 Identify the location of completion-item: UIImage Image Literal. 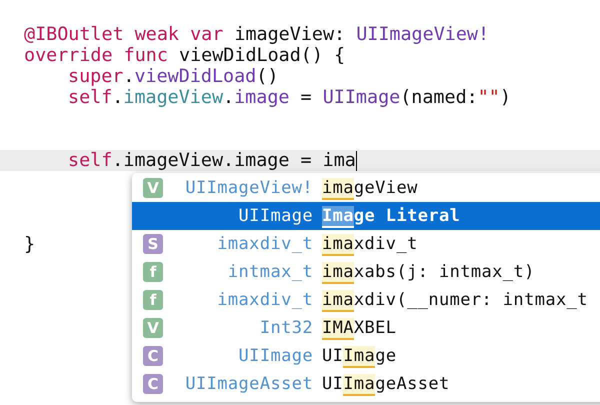
(366, 216).